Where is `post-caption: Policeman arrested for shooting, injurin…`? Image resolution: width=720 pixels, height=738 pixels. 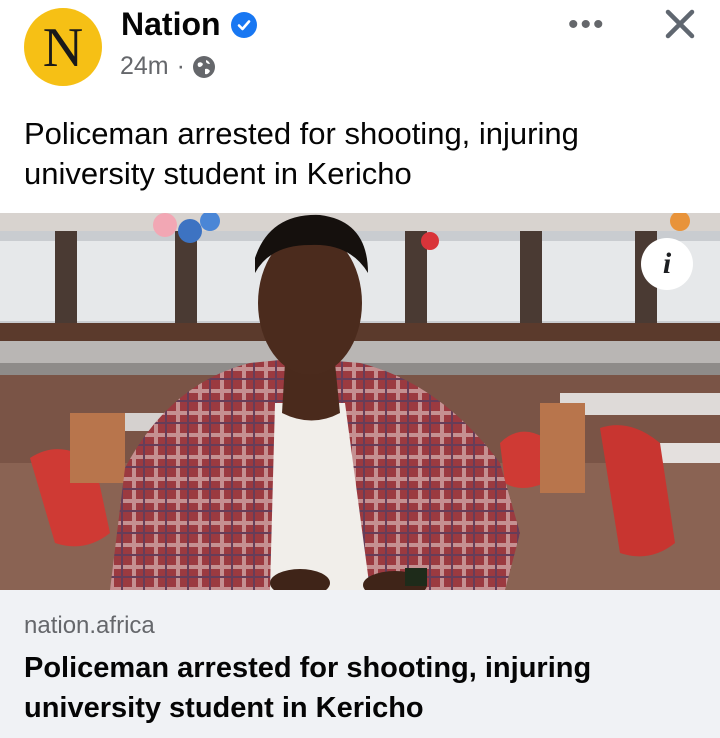
post-caption: Policeman arrested for shooting, injurin… is located at coordinates (301, 153).